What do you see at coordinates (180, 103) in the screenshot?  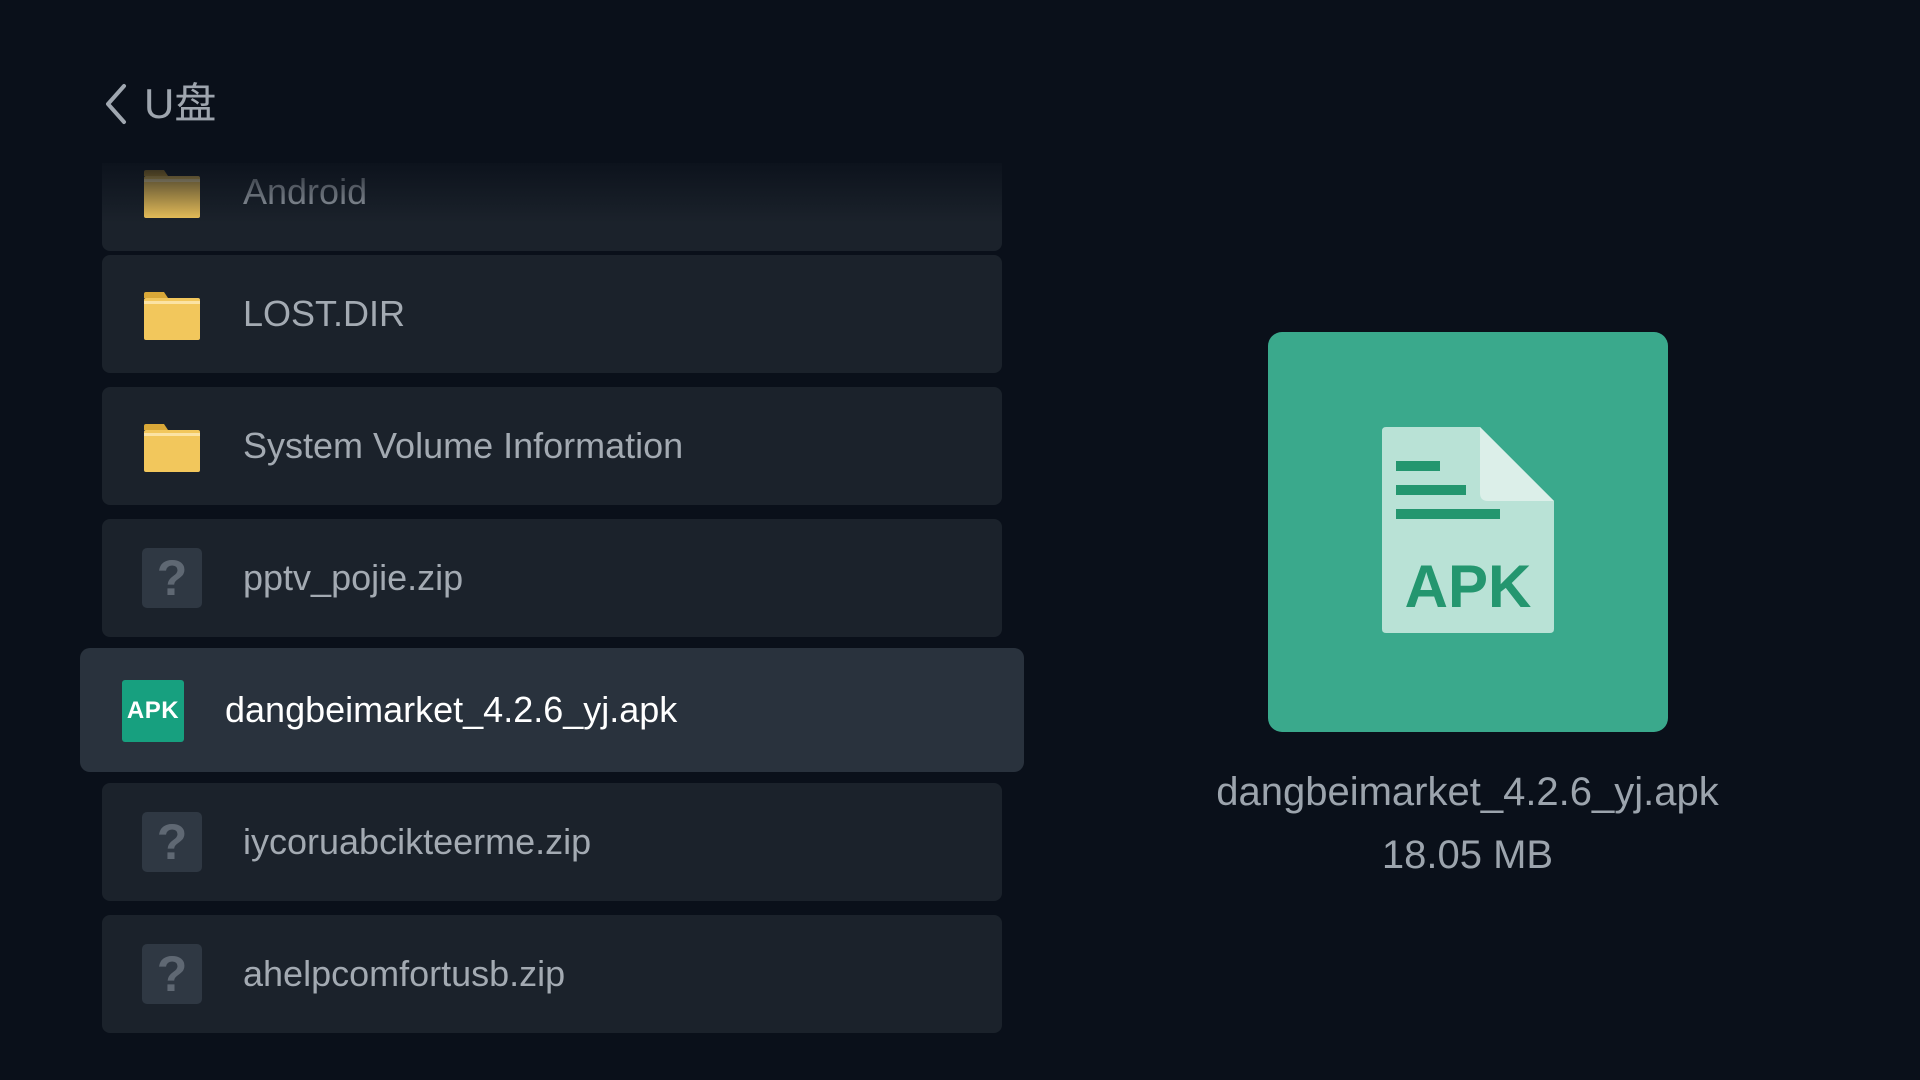 I see `page-title: U盘` at bounding box center [180, 103].